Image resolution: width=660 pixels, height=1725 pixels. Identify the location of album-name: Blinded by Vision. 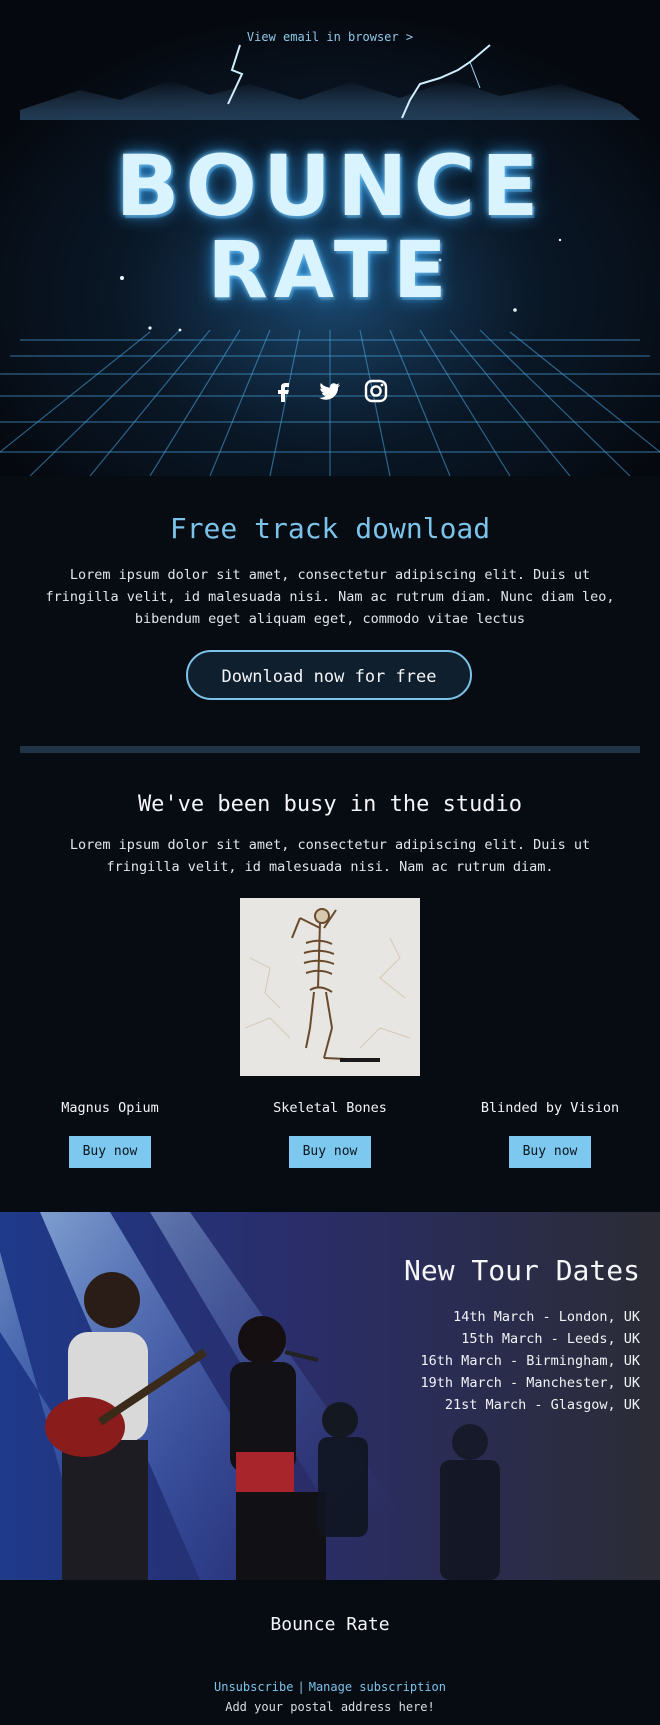
(550, 1108).